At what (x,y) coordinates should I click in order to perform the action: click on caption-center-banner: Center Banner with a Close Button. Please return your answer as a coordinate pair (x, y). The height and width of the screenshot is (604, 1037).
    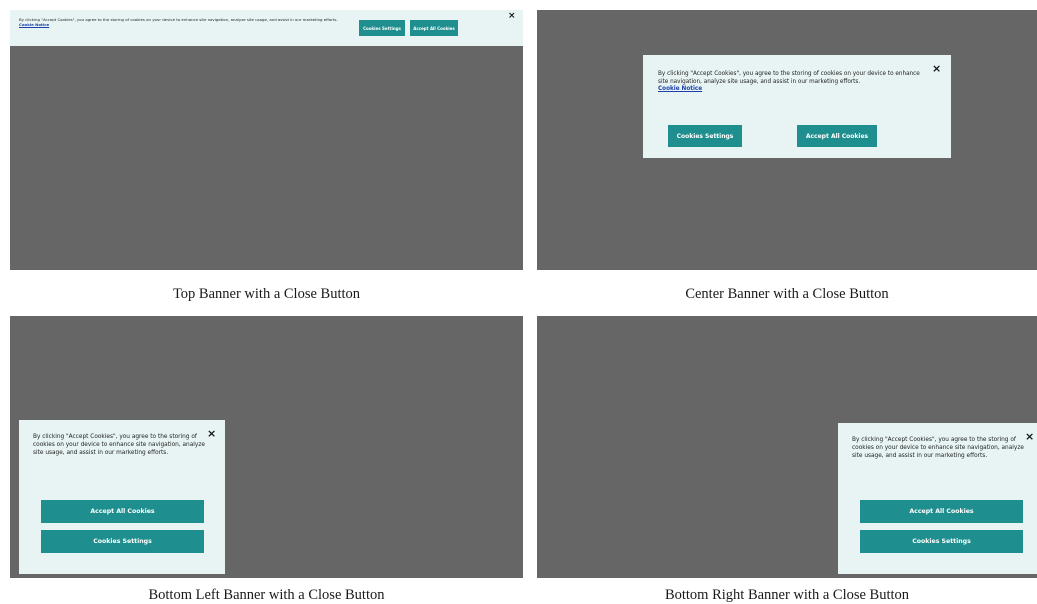
    Looking at the image, I should click on (787, 294).